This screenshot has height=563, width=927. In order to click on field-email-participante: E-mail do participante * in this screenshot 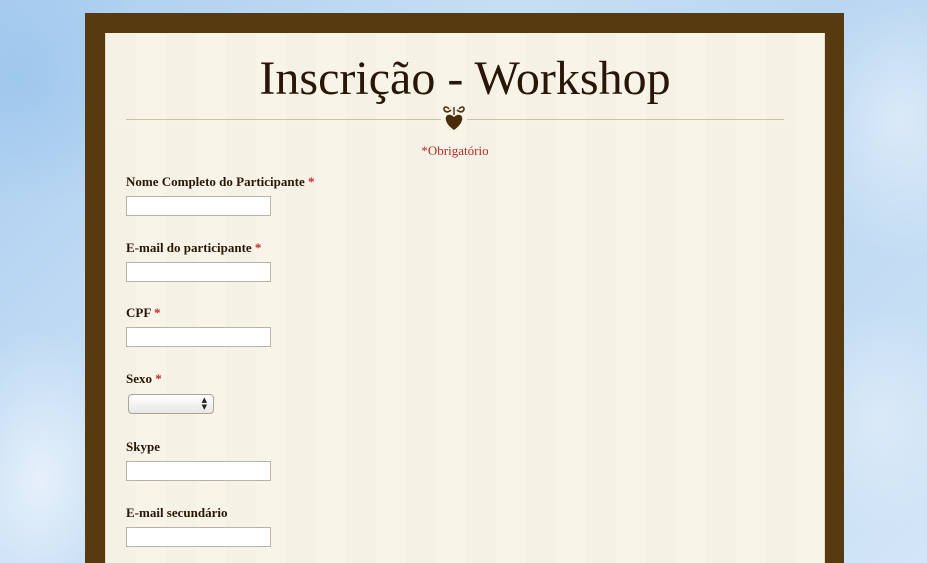, I will do `click(198, 261)`.